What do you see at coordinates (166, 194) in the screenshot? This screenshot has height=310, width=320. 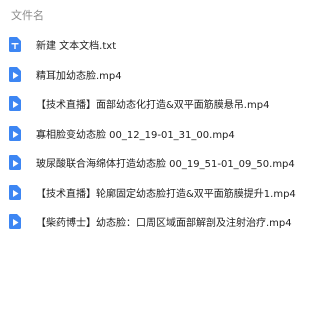 I see `file-name: 【技术直播】轮廓固定幼态脸打造&双平面筋膜提升1.mp4` at bounding box center [166, 194].